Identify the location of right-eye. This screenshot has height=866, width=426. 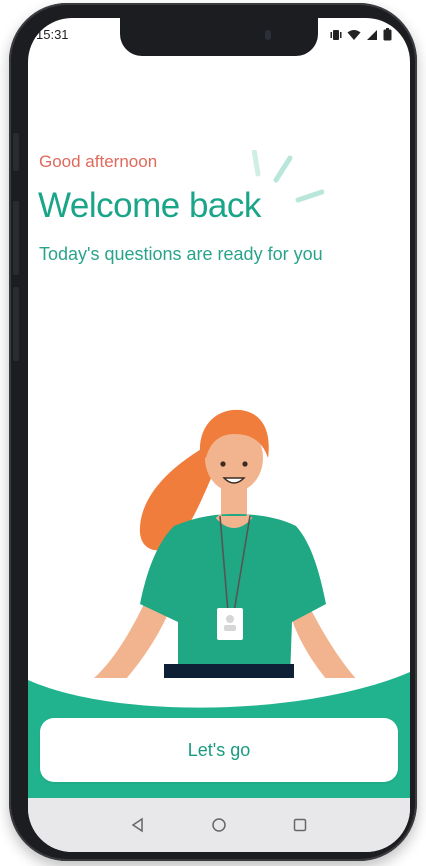
(245, 464).